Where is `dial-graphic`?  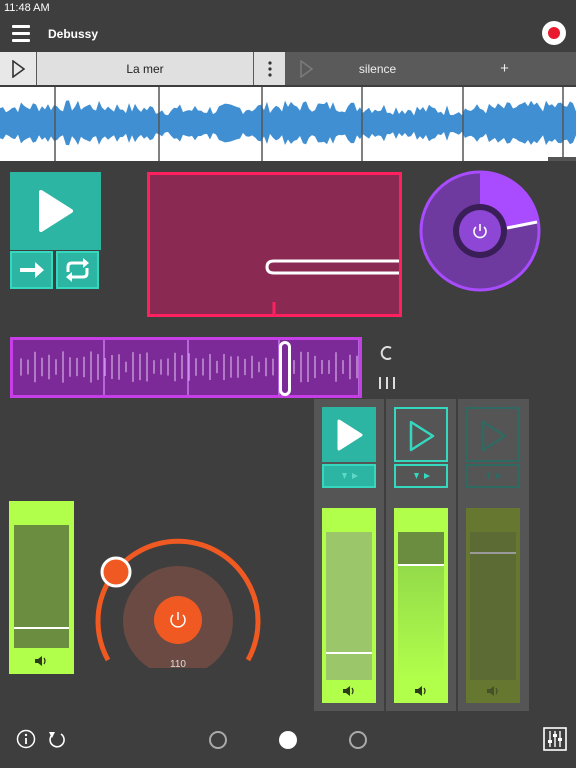
dial-graphic is located at coordinates (178, 607).